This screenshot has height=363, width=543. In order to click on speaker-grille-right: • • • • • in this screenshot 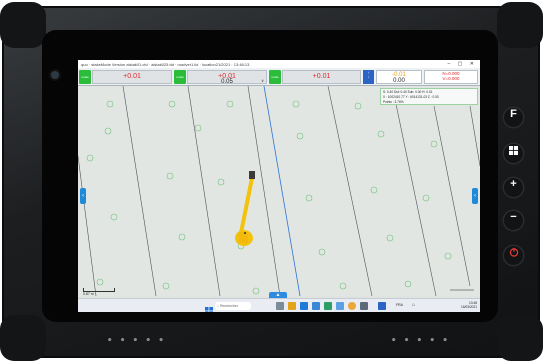, I will do `click(420, 341)`.